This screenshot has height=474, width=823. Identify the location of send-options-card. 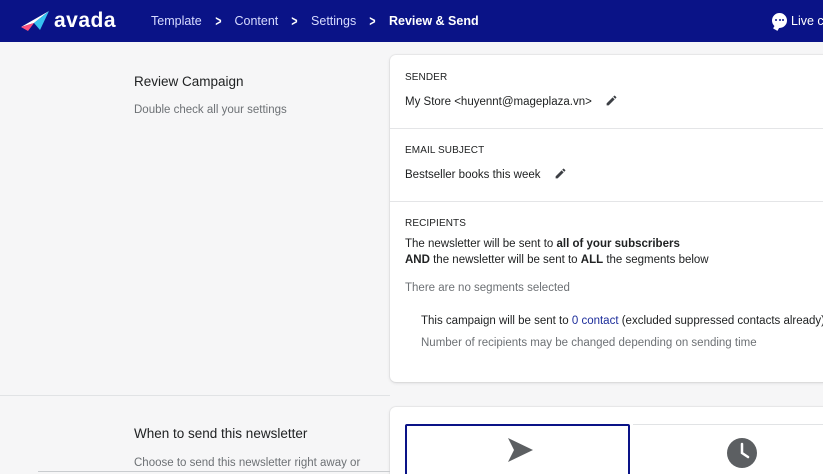
(606, 440).